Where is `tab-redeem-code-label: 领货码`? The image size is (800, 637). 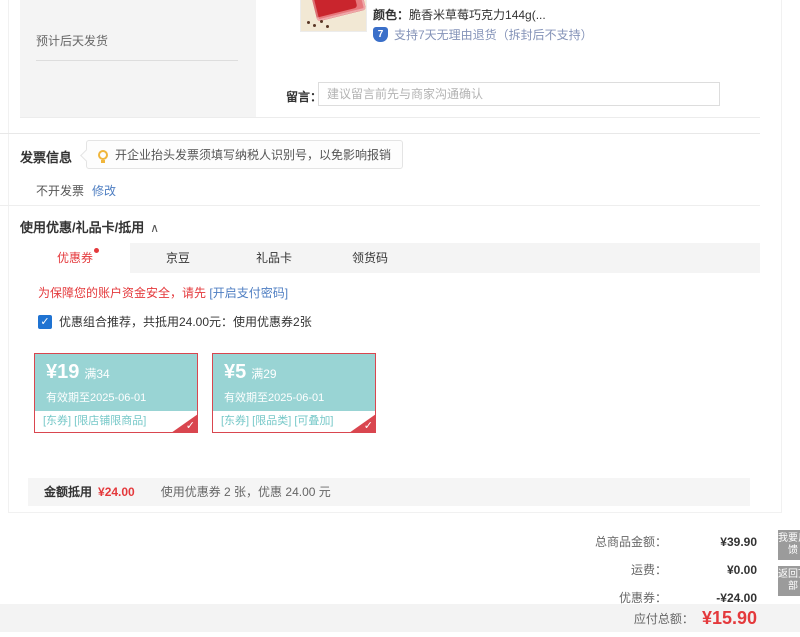 tab-redeem-code-label: 领货码 is located at coordinates (369, 258).